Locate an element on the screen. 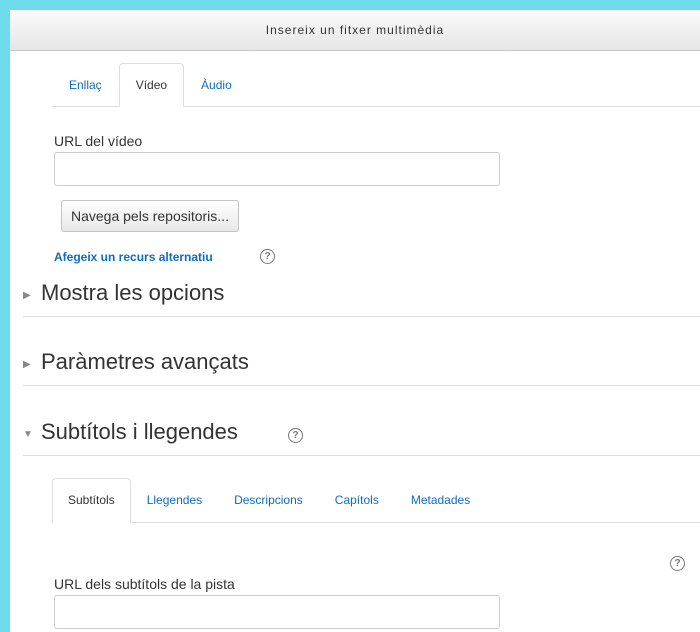  tab-metadata: Metadades is located at coordinates (440, 499).